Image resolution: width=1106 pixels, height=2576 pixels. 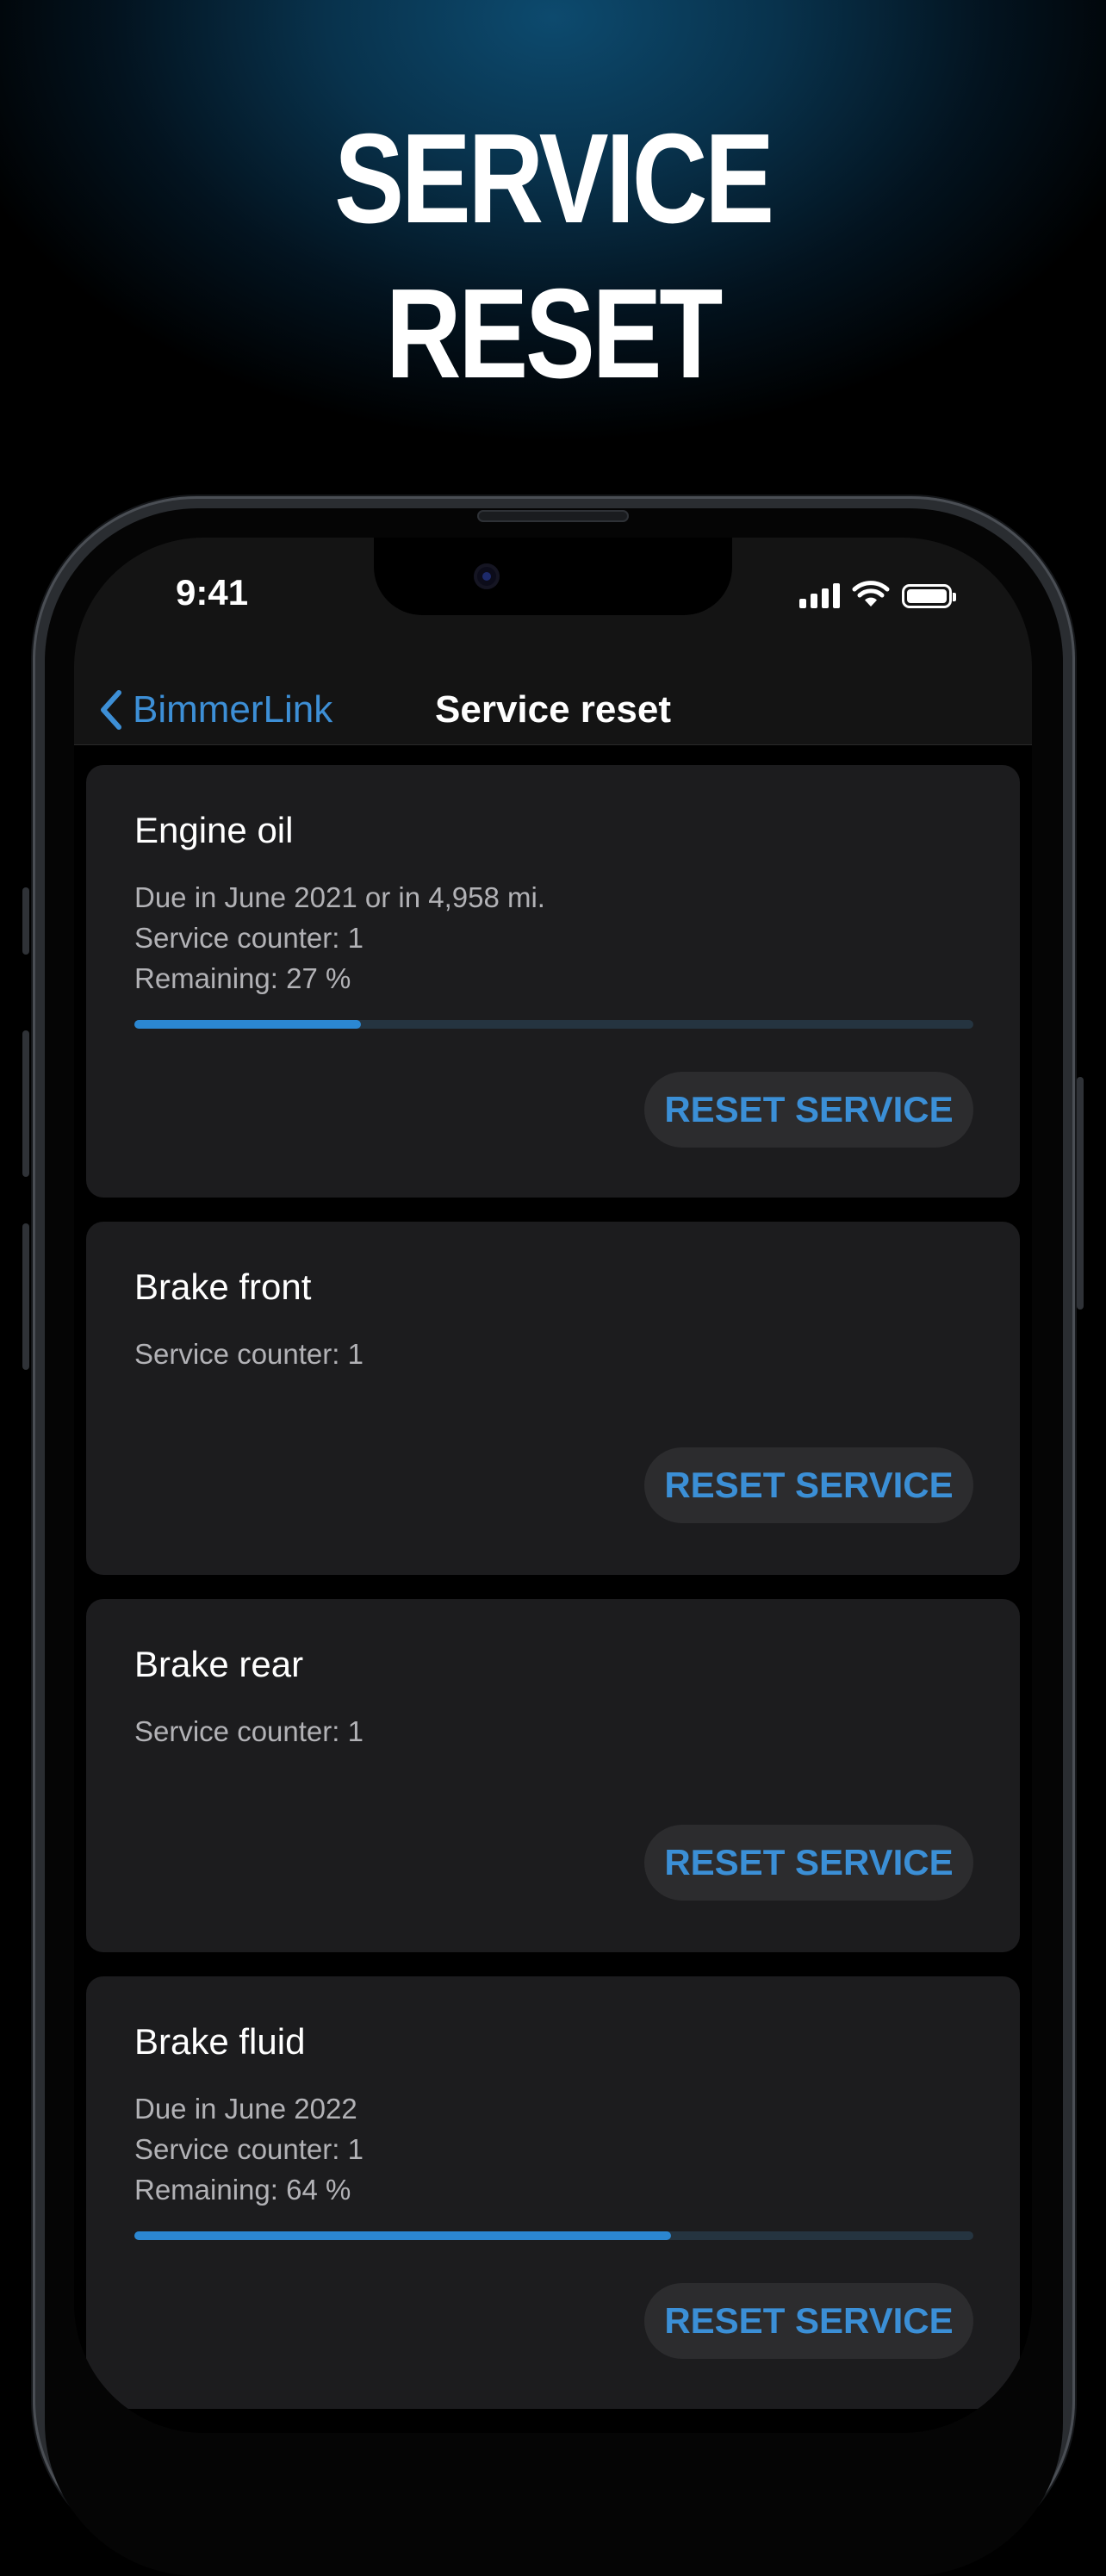 What do you see at coordinates (553, 710) in the screenshot?
I see `navigation-bar: Service reset BimmerLink` at bounding box center [553, 710].